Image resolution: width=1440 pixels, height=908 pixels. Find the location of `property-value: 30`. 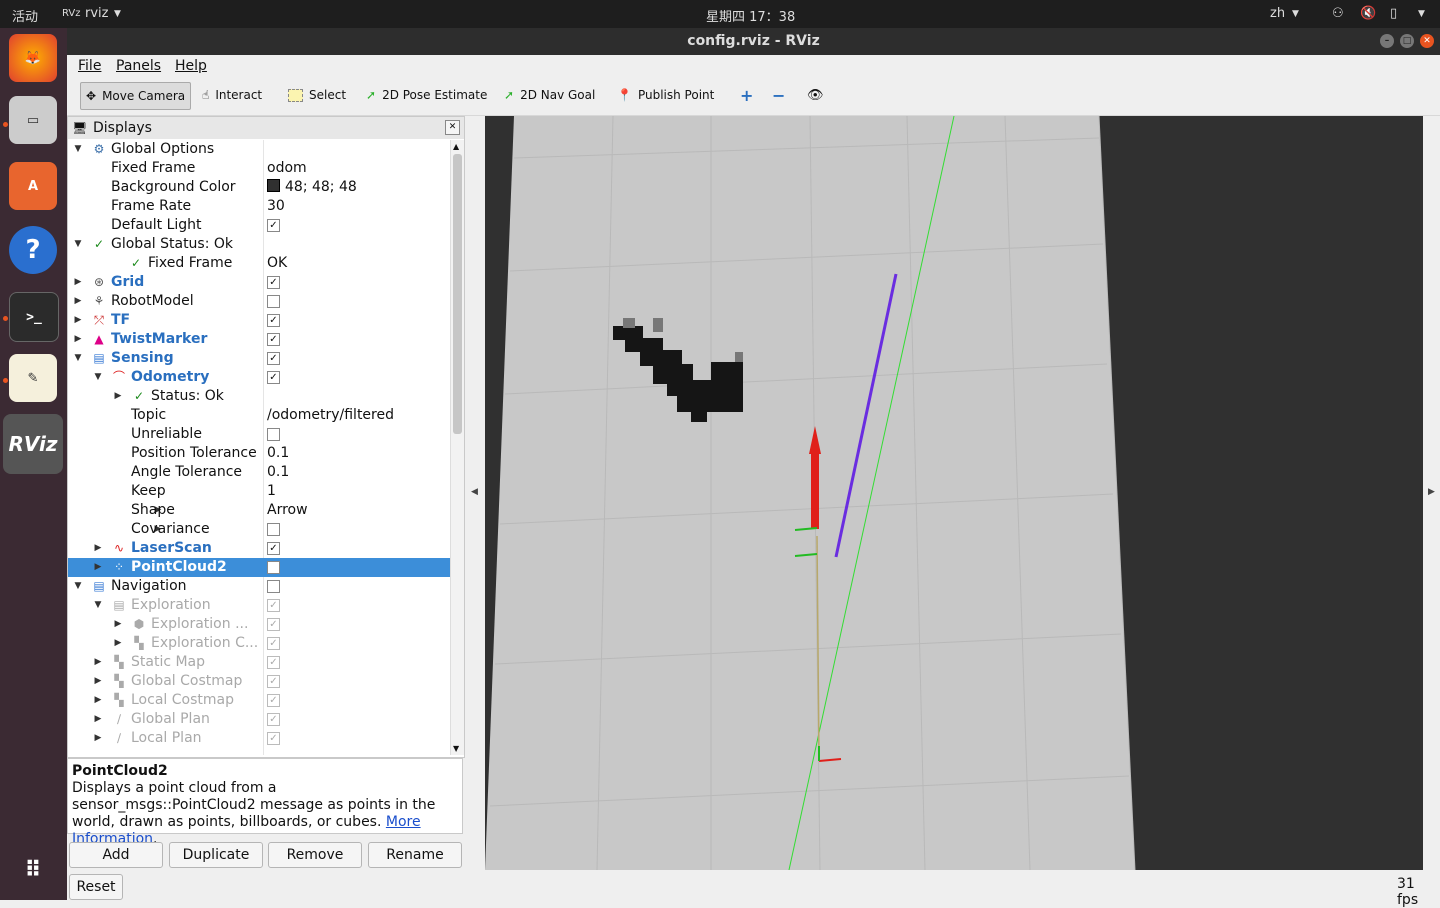

property-value: 30 is located at coordinates (276, 206).